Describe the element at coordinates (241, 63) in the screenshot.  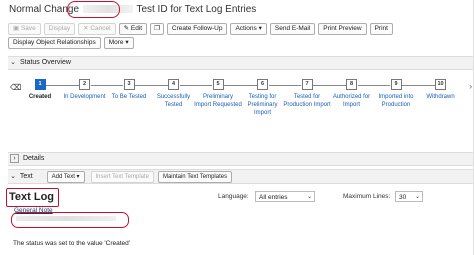
I see `status-overview-header: ⌄ Status Overview` at that location.